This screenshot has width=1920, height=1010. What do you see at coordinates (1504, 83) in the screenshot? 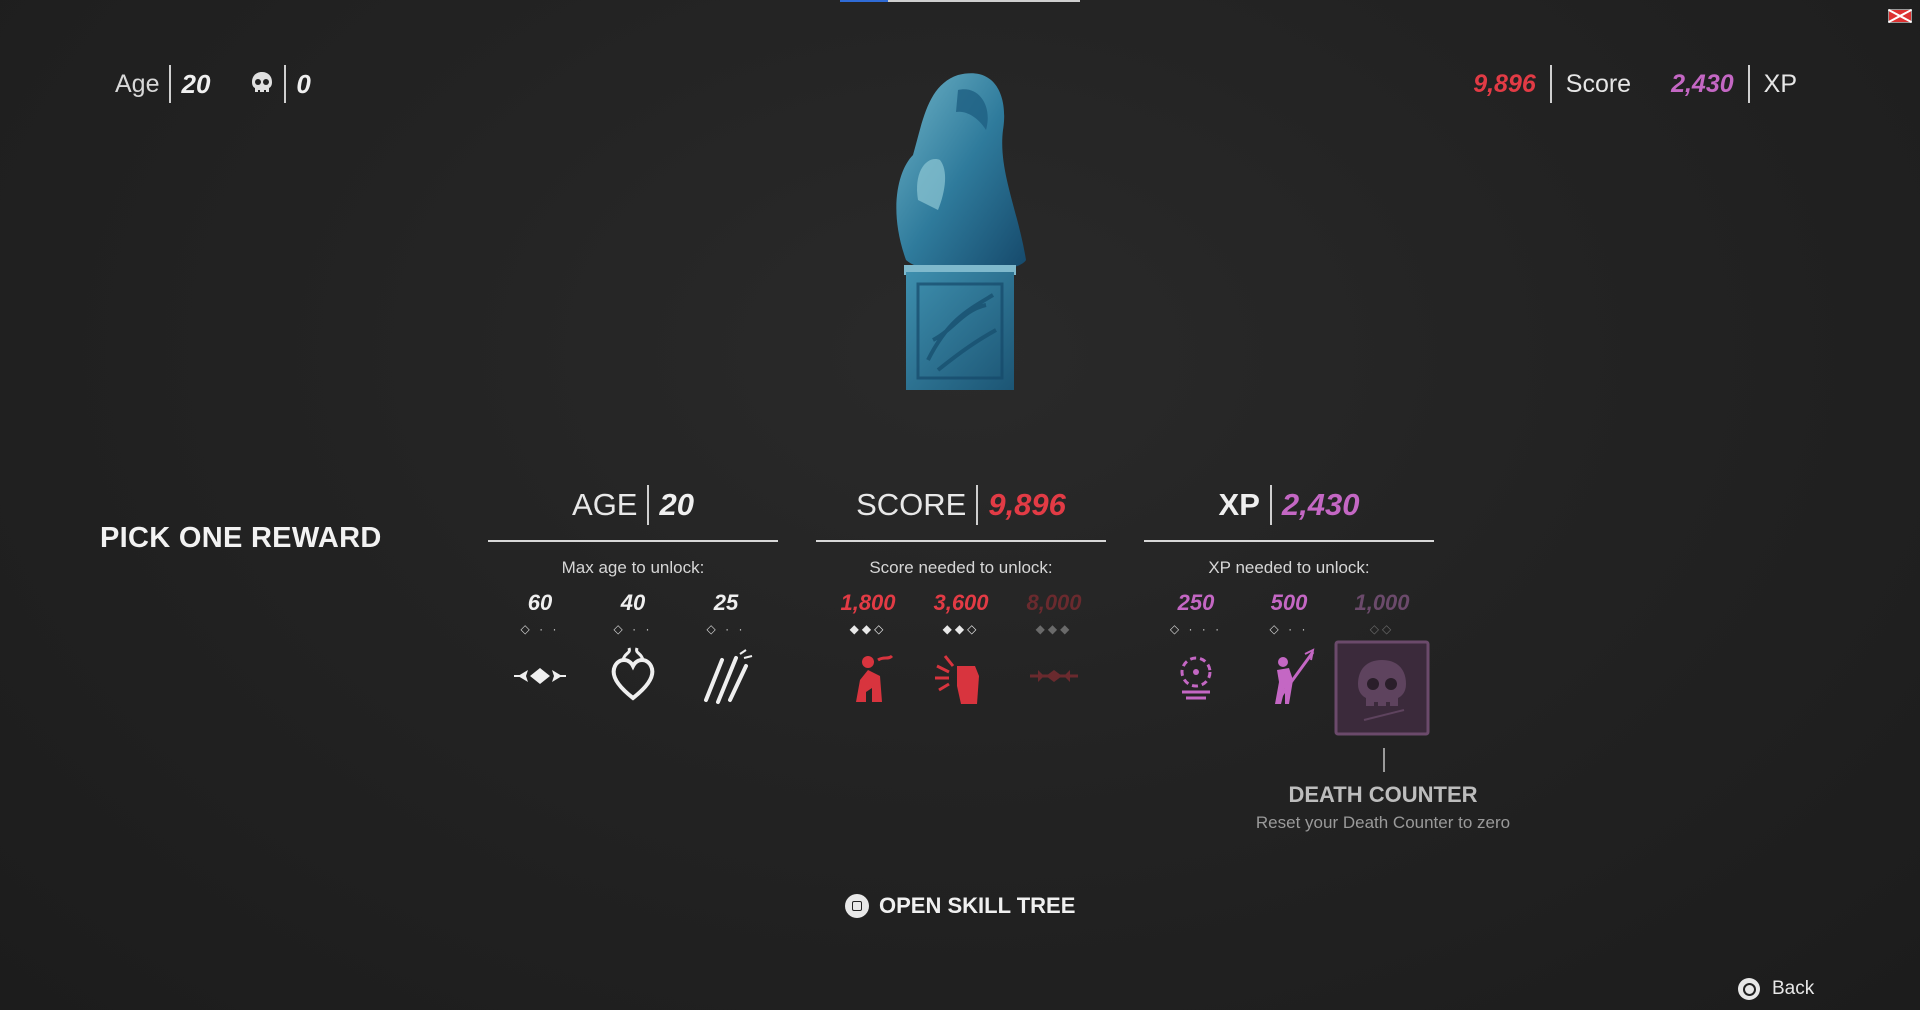
I see `score-value: 9,896` at bounding box center [1504, 83].